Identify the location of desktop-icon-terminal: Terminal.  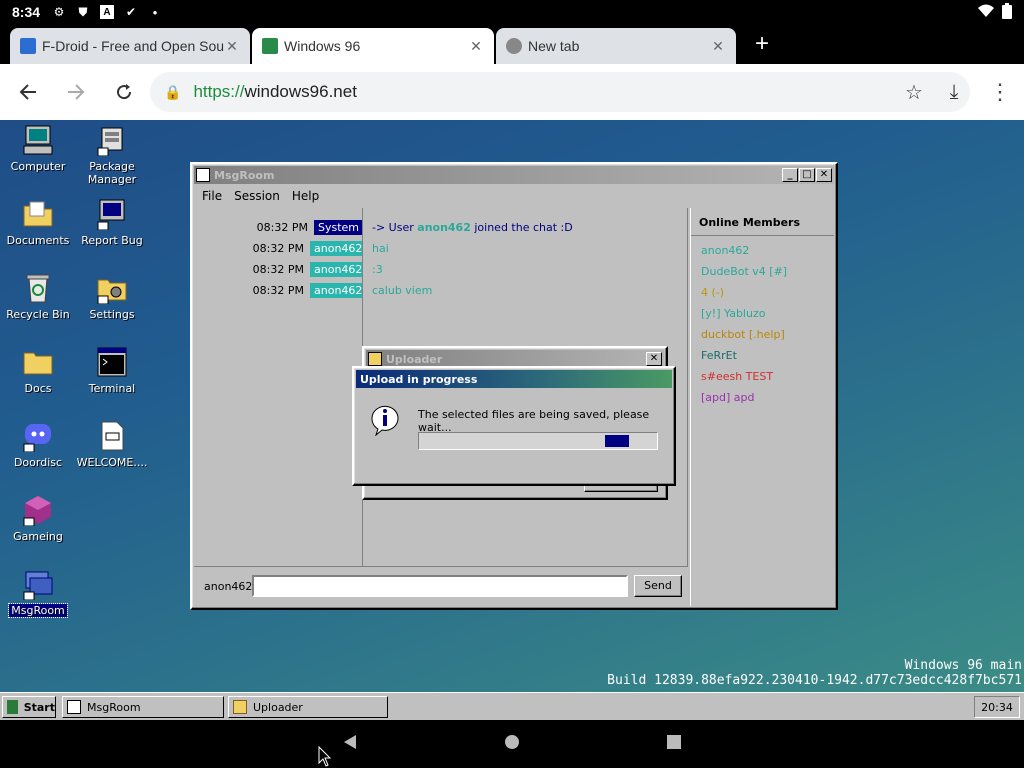
(112, 370).